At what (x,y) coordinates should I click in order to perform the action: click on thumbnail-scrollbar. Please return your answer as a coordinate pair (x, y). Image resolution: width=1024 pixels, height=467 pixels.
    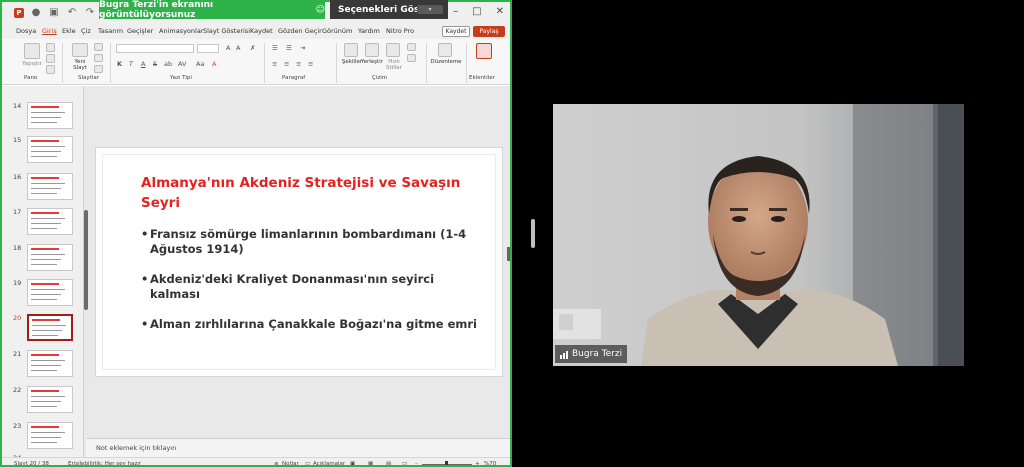
    Looking at the image, I should click on (86, 260).